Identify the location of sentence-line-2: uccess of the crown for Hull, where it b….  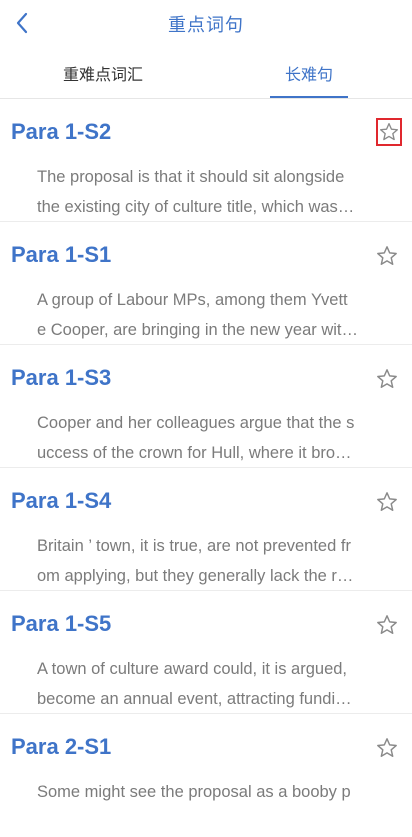
(194, 453).